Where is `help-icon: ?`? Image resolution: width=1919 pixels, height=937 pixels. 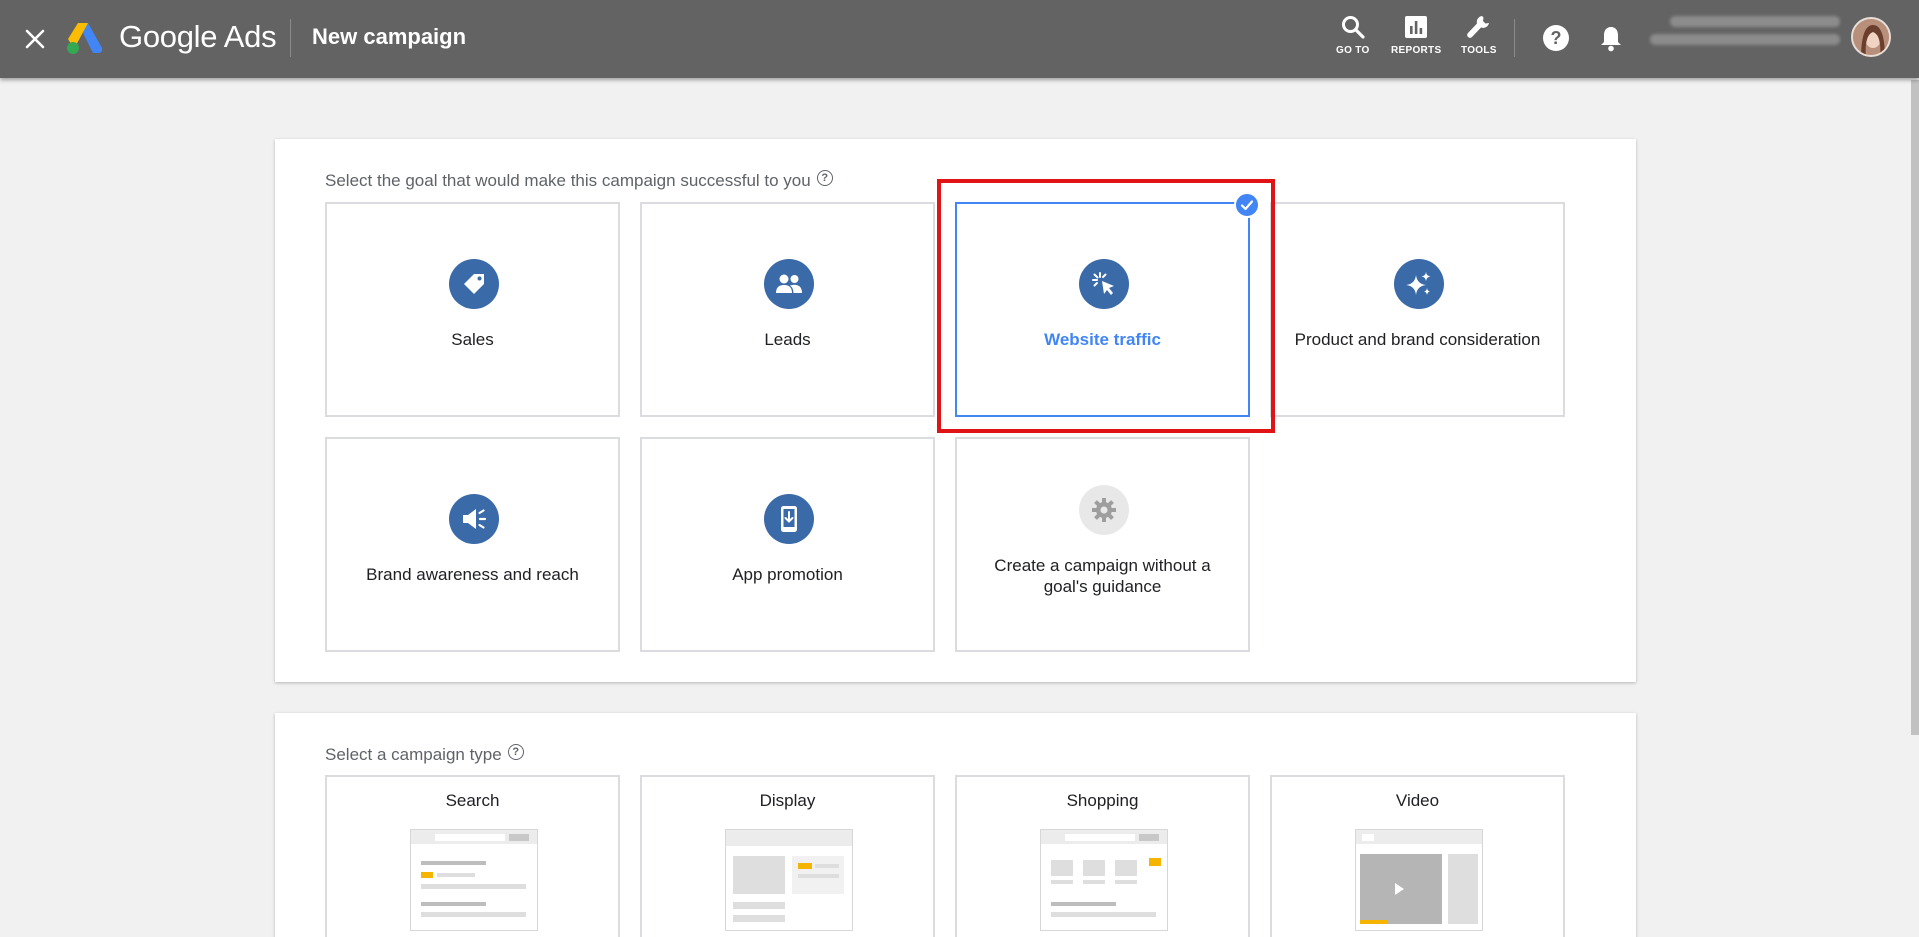
help-icon: ? is located at coordinates (1556, 40).